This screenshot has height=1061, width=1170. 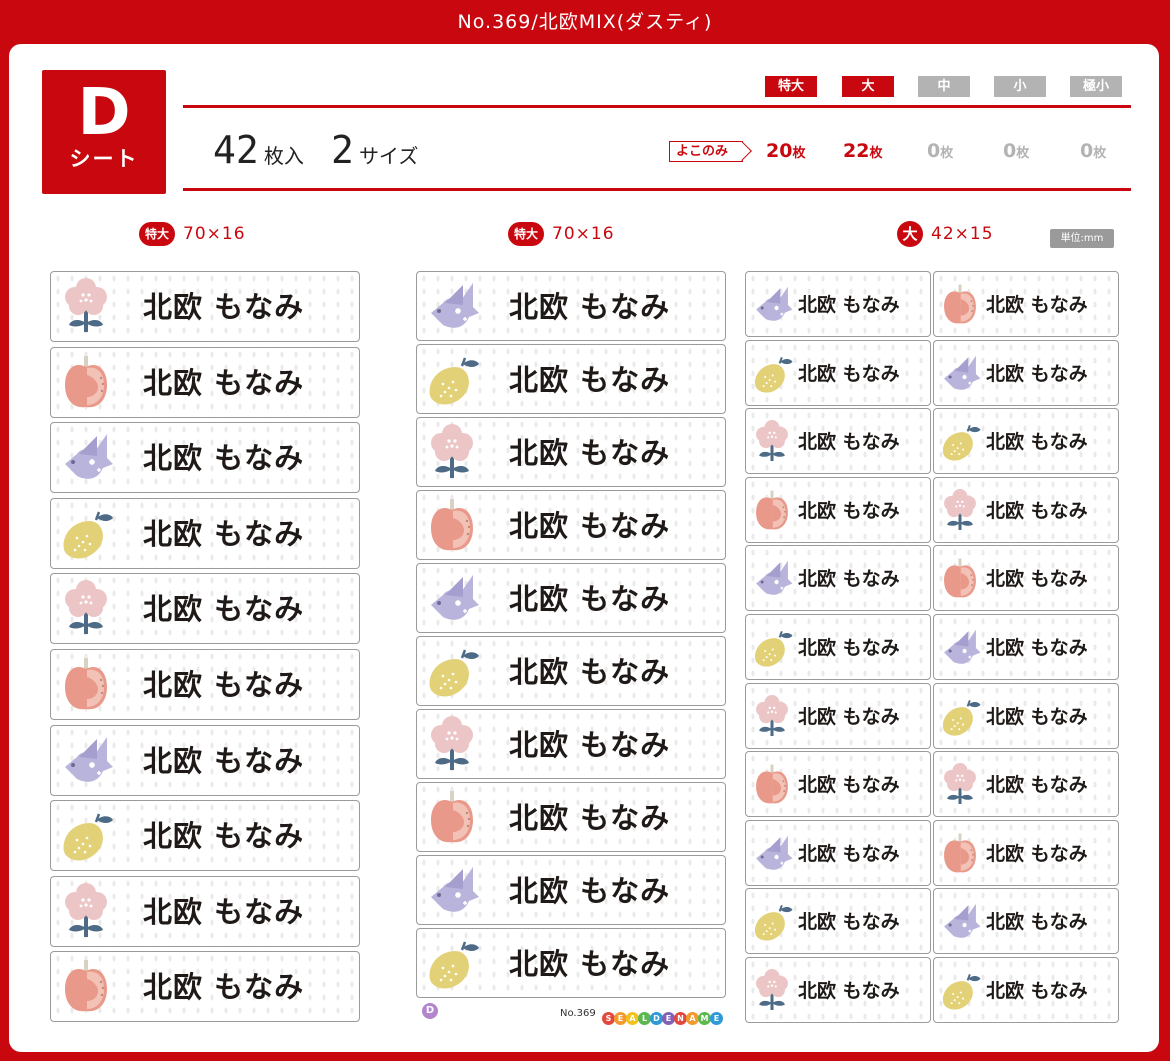 What do you see at coordinates (236, 150) in the screenshot?
I see `total-count: 42` at bounding box center [236, 150].